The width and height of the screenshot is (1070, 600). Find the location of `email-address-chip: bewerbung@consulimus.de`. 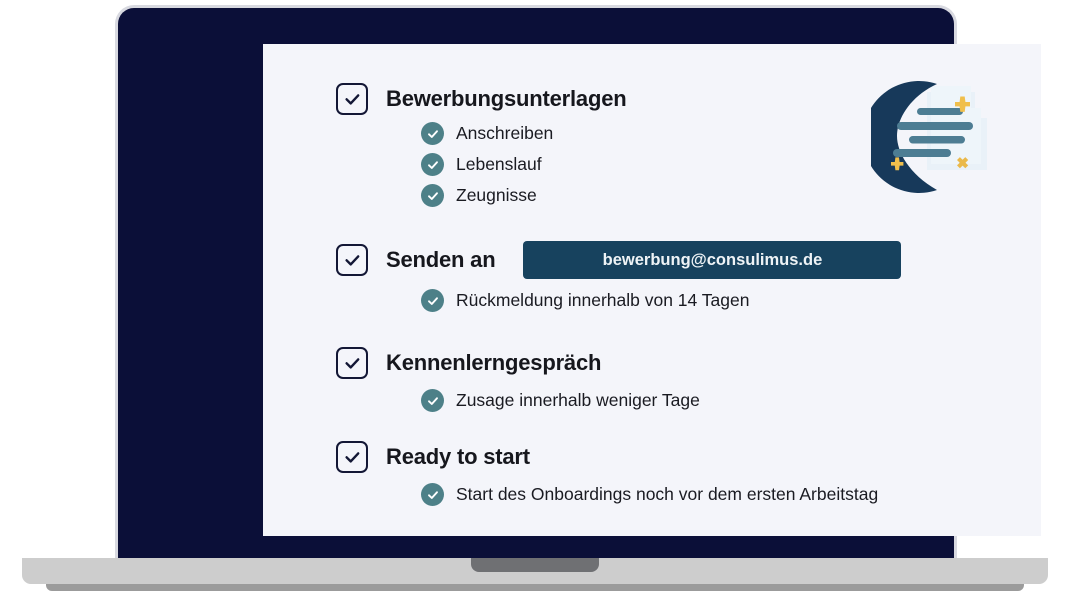

email-address-chip: bewerbung@consulimus.de is located at coordinates (712, 260).